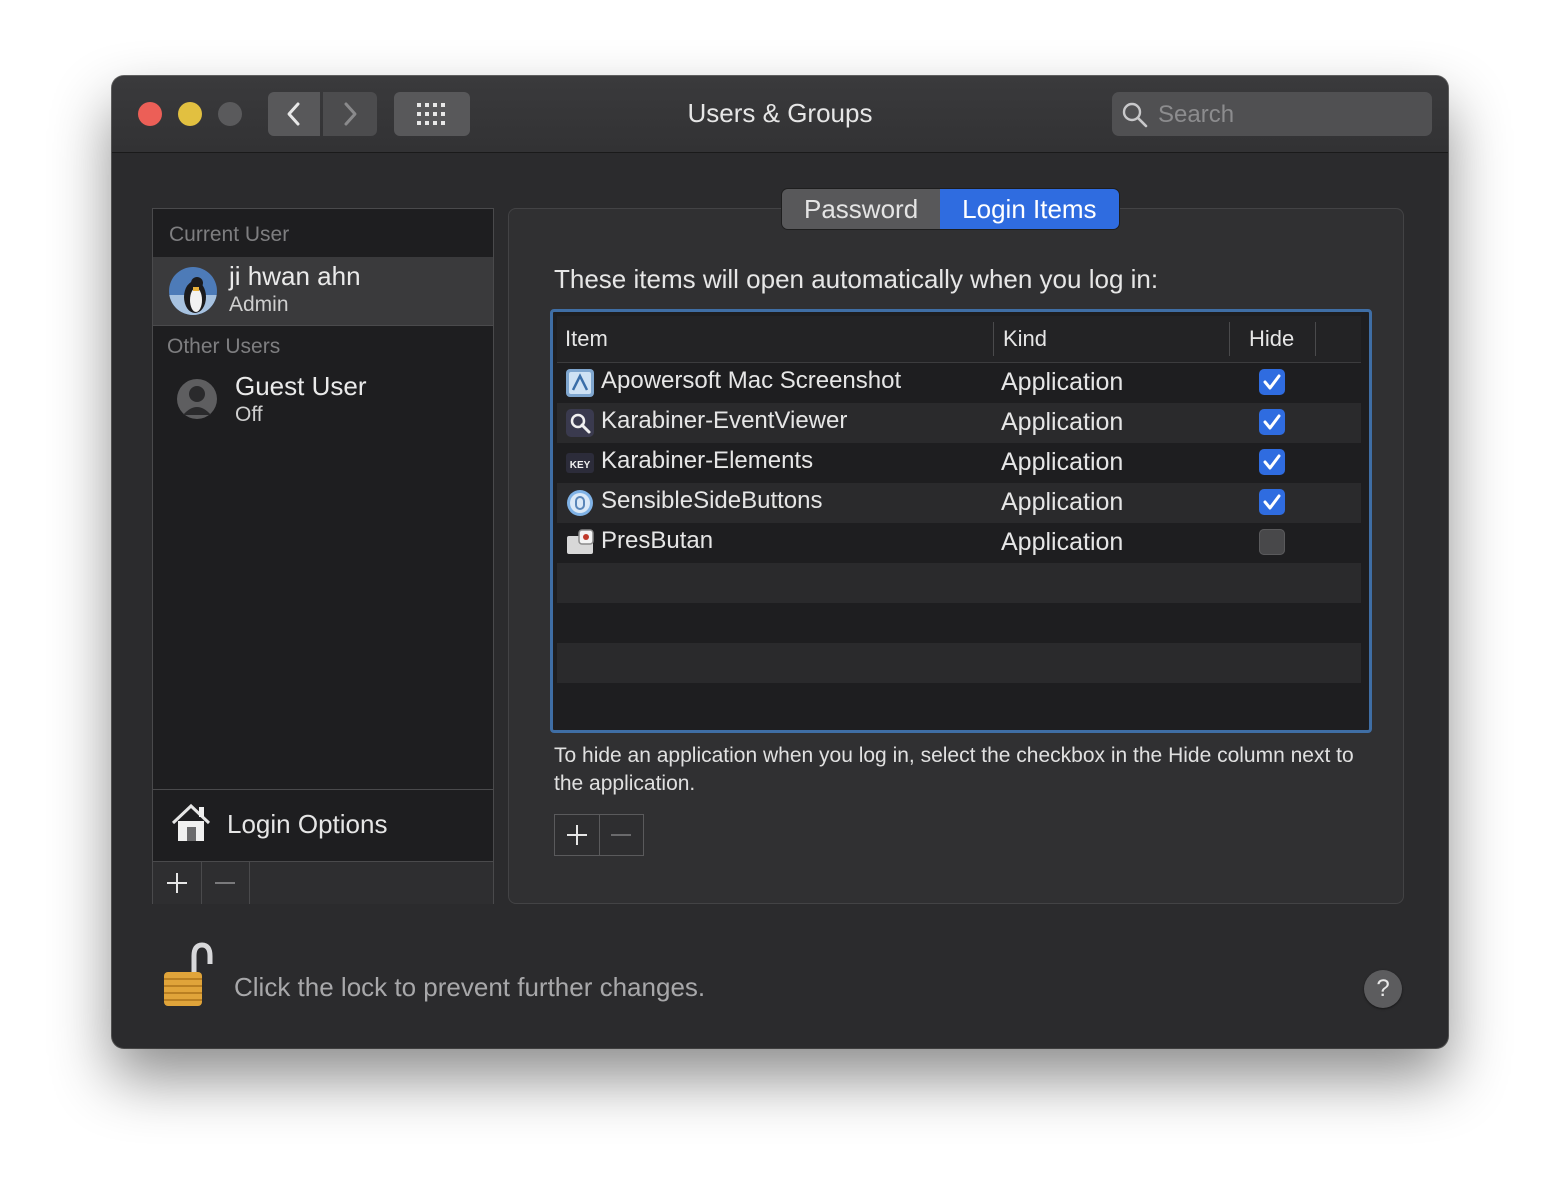 Image resolution: width=1560 pixels, height=1196 pixels. I want to click on karabiner-eventviewer-app-icon, so click(580, 423).